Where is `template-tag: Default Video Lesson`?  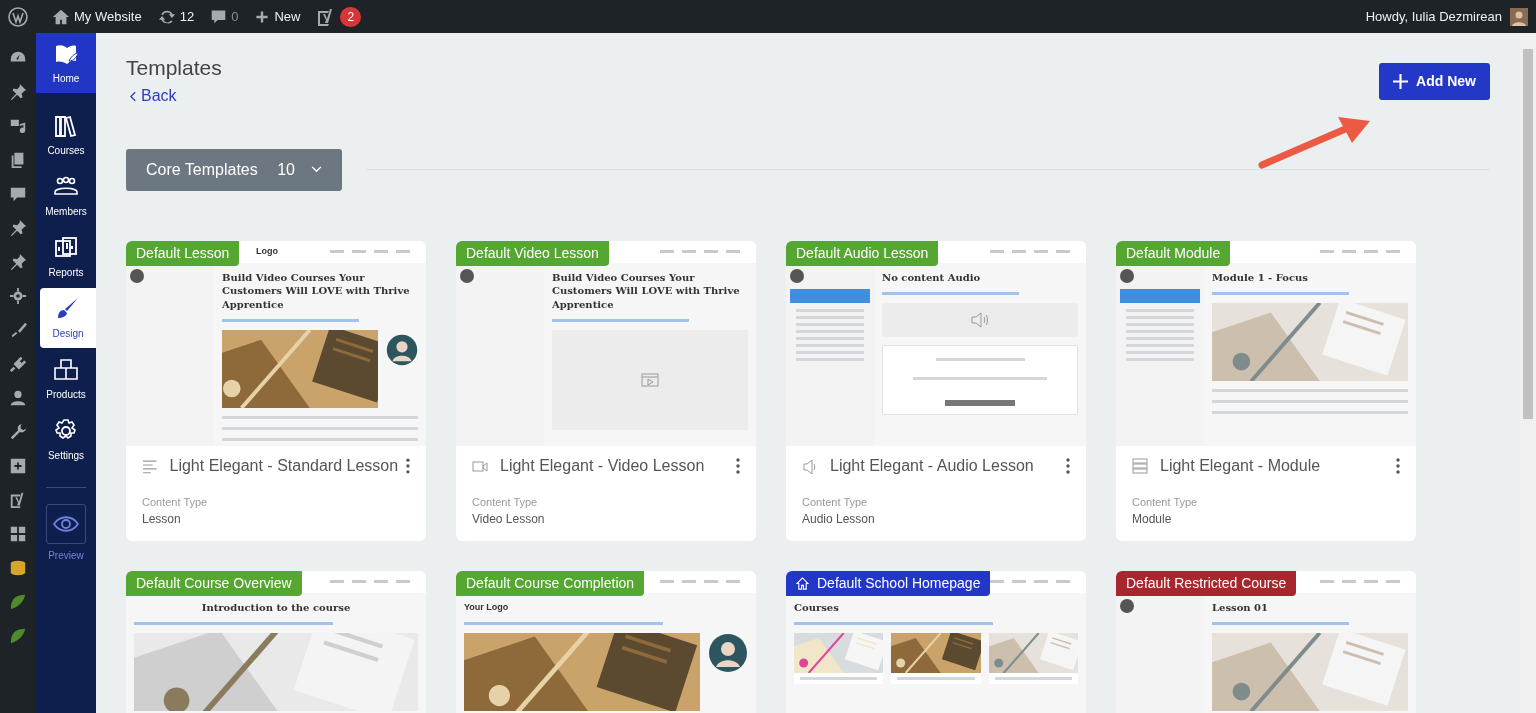 template-tag: Default Video Lesson is located at coordinates (532, 253).